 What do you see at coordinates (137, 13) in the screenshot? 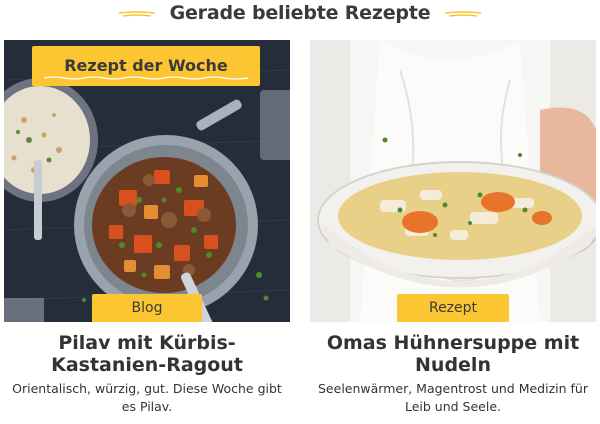
I see `title-decoration-left-icon` at bounding box center [137, 13].